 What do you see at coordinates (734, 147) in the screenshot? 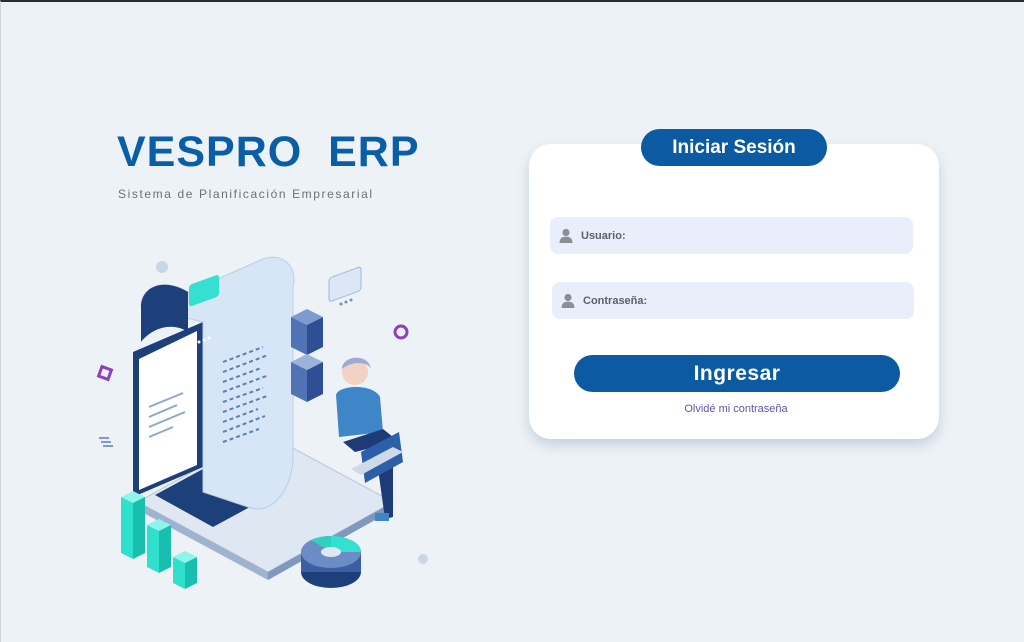
I see `login-title: Iniciar Sesión` at bounding box center [734, 147].